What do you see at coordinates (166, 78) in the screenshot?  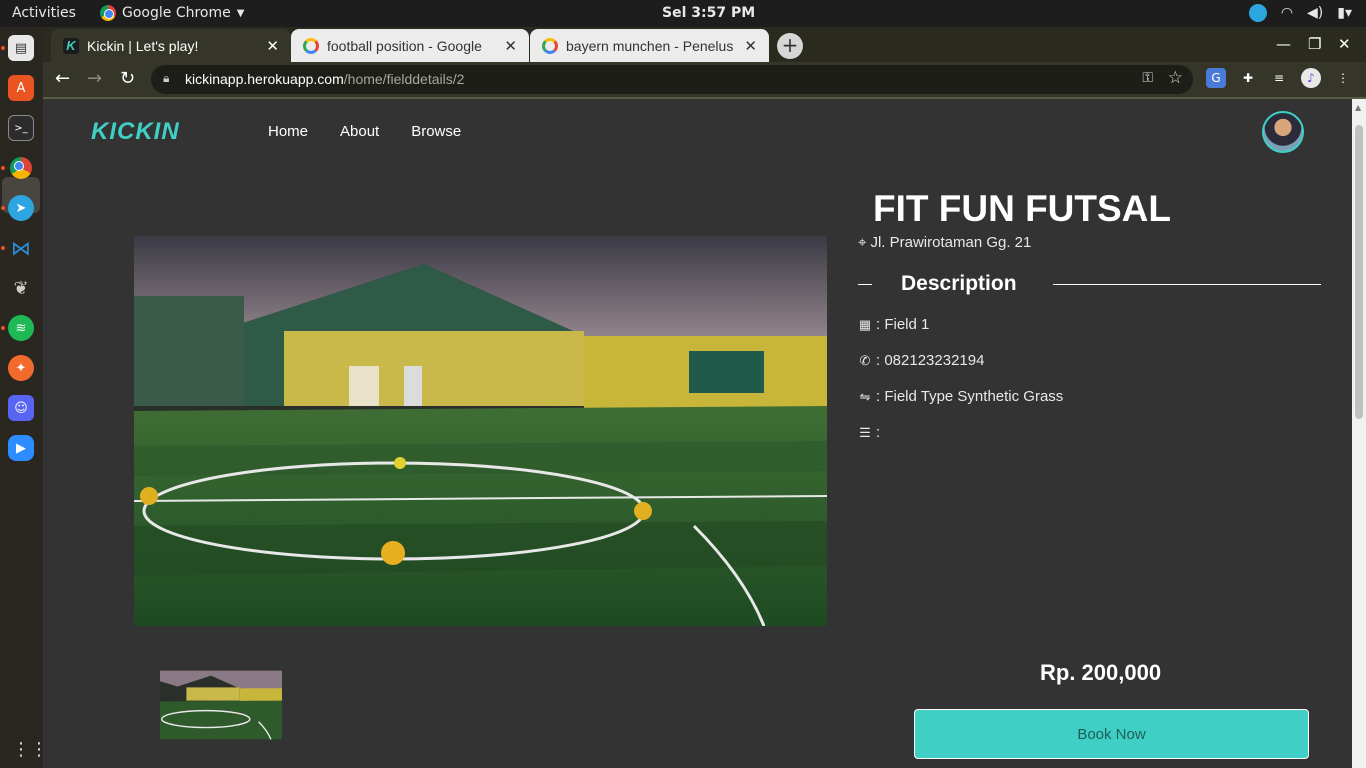 I see `lock-icon: 🔒︎` at bounding box center [166, 78].